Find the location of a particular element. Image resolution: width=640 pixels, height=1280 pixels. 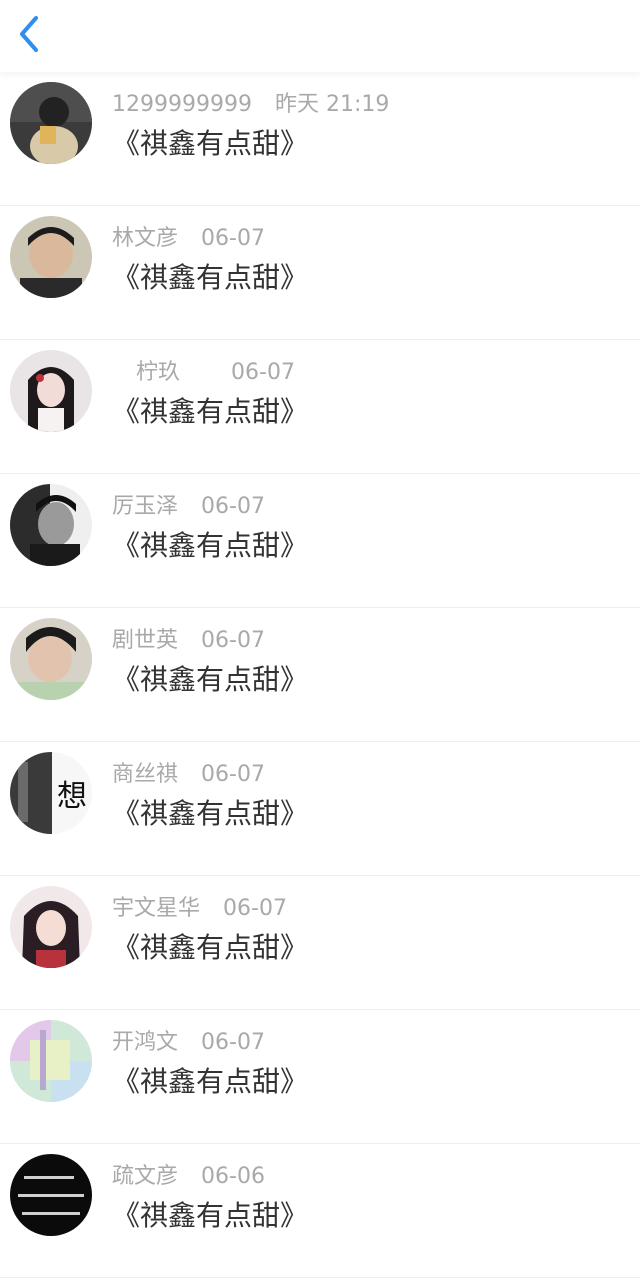

chevron-left-icon is located at coordinates (28, 36).